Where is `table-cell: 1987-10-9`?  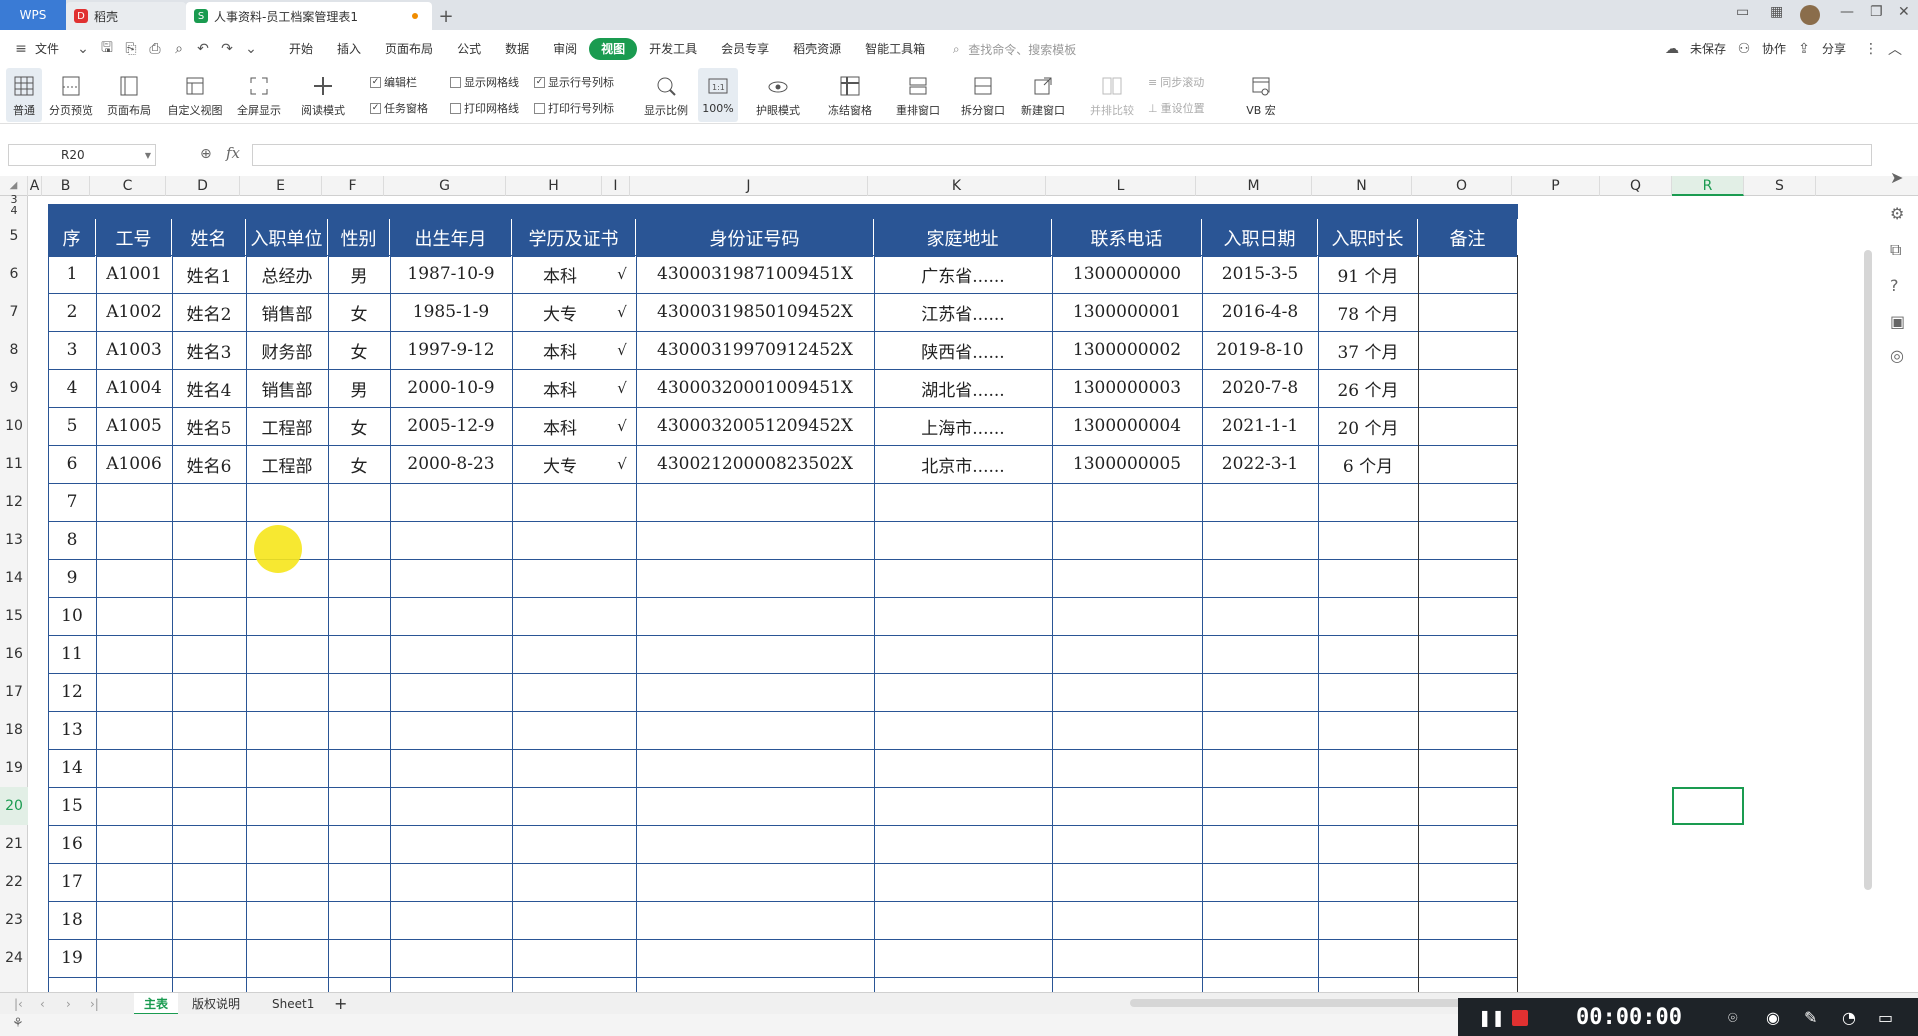
table-cell: 1987-10-9 is located at coordinates (451, 274).